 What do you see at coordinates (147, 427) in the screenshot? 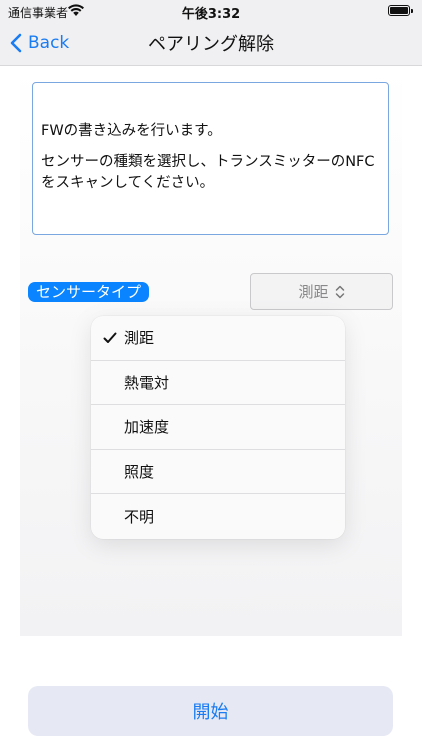
I see `menu-item-label: 加速度` at bounding box center [147, 427].